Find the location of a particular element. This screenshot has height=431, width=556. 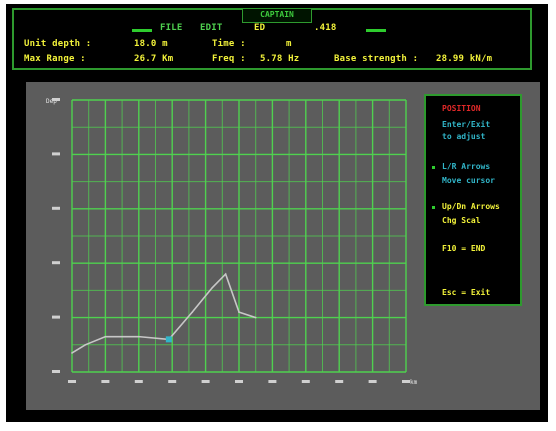

base-strength-value: 28.99 kN/m is located at coordinates (464, 59).